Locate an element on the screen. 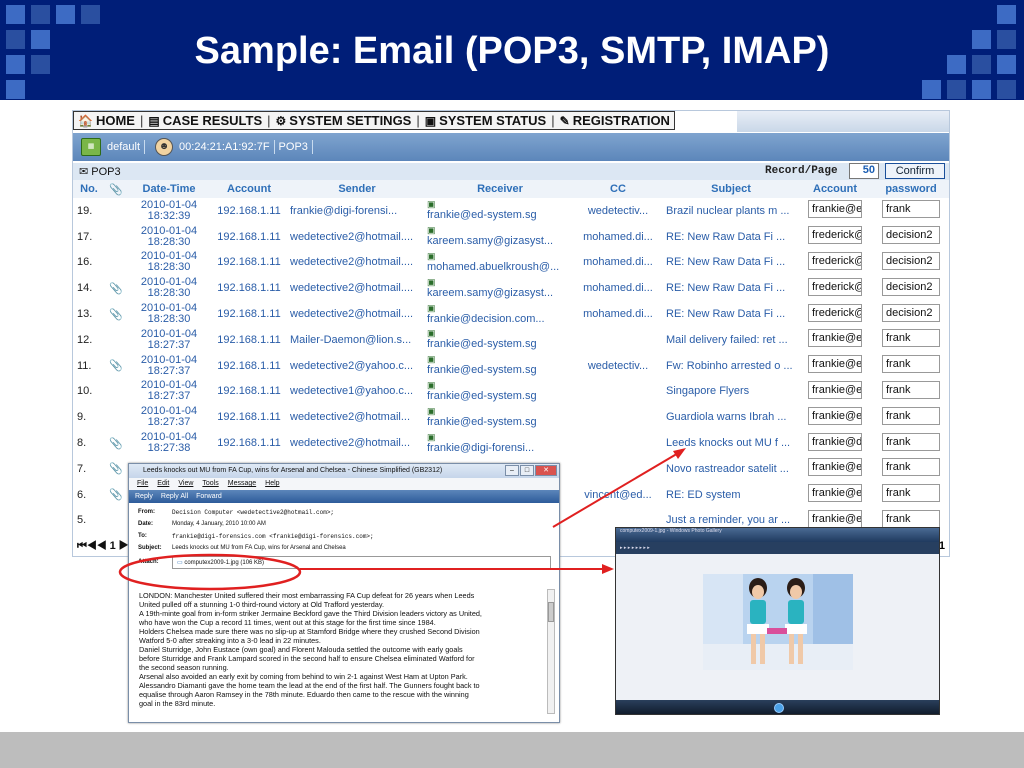 The height and width of the screenshot is (768, 1024). arrow-to-row is located at coordinates (616, 489).